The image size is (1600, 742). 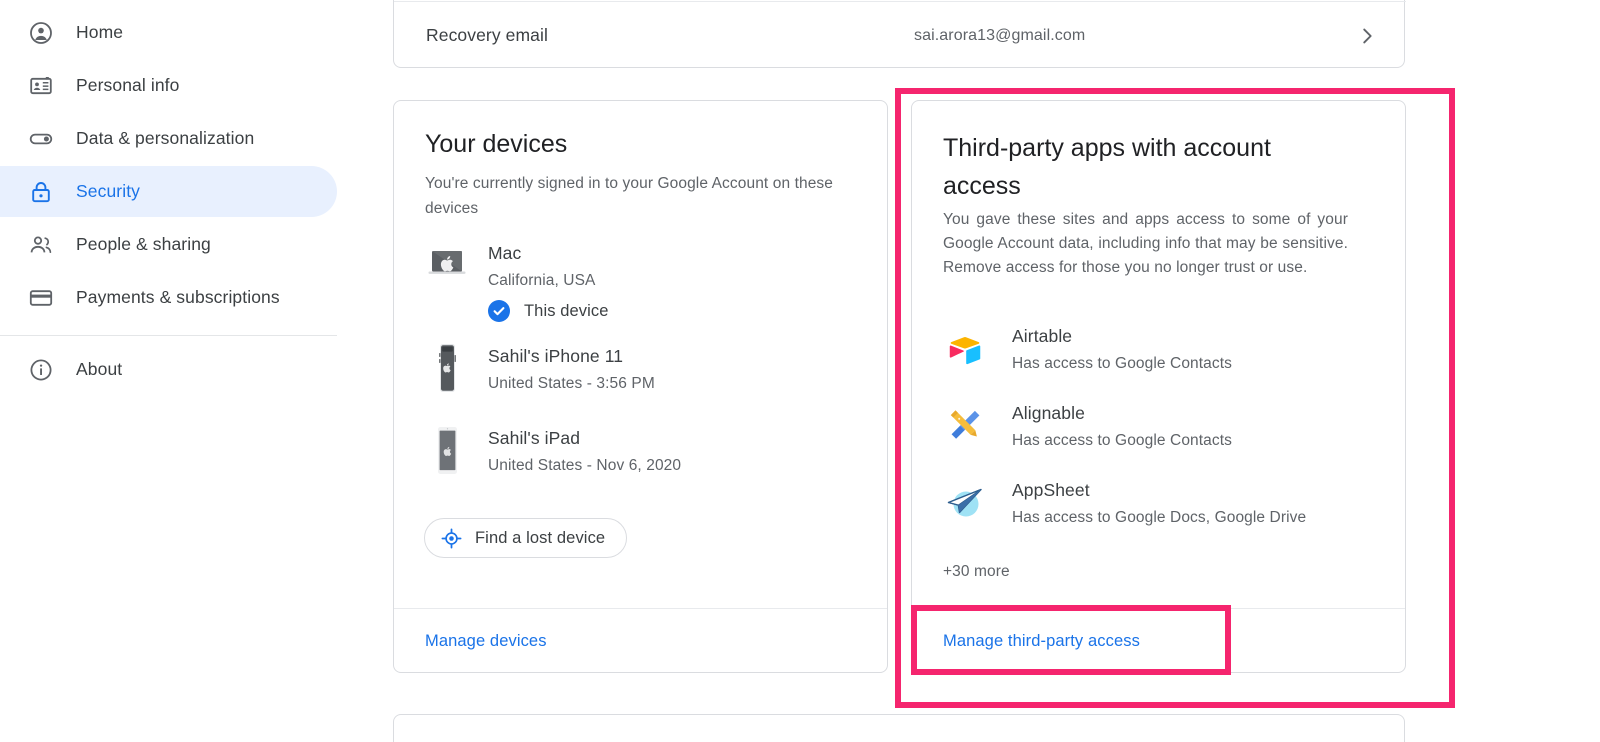 What do you see at coordinates (965, 425) in the screenshot?
I see `alignable-icon` at bounding box center [965, 425].